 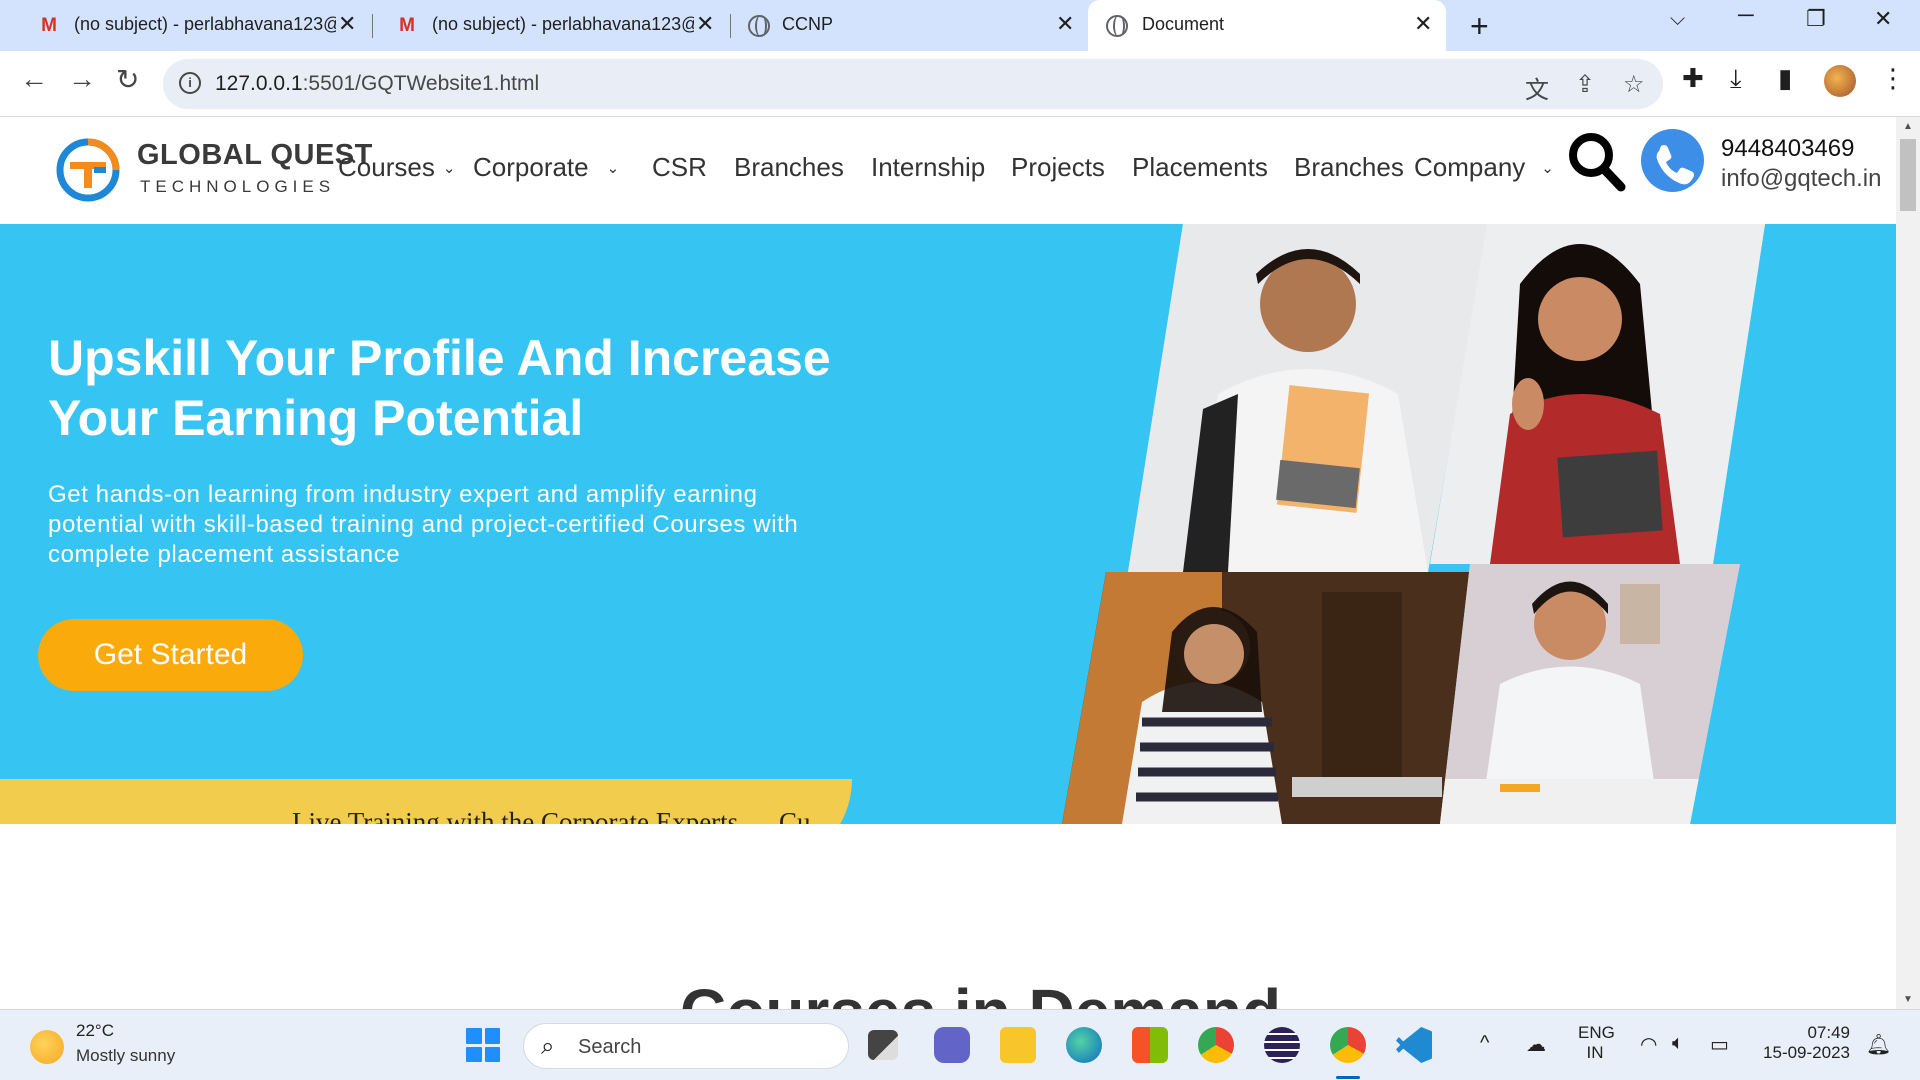 I want to click on nav-internship: Internship, so click(x=928, y=167).